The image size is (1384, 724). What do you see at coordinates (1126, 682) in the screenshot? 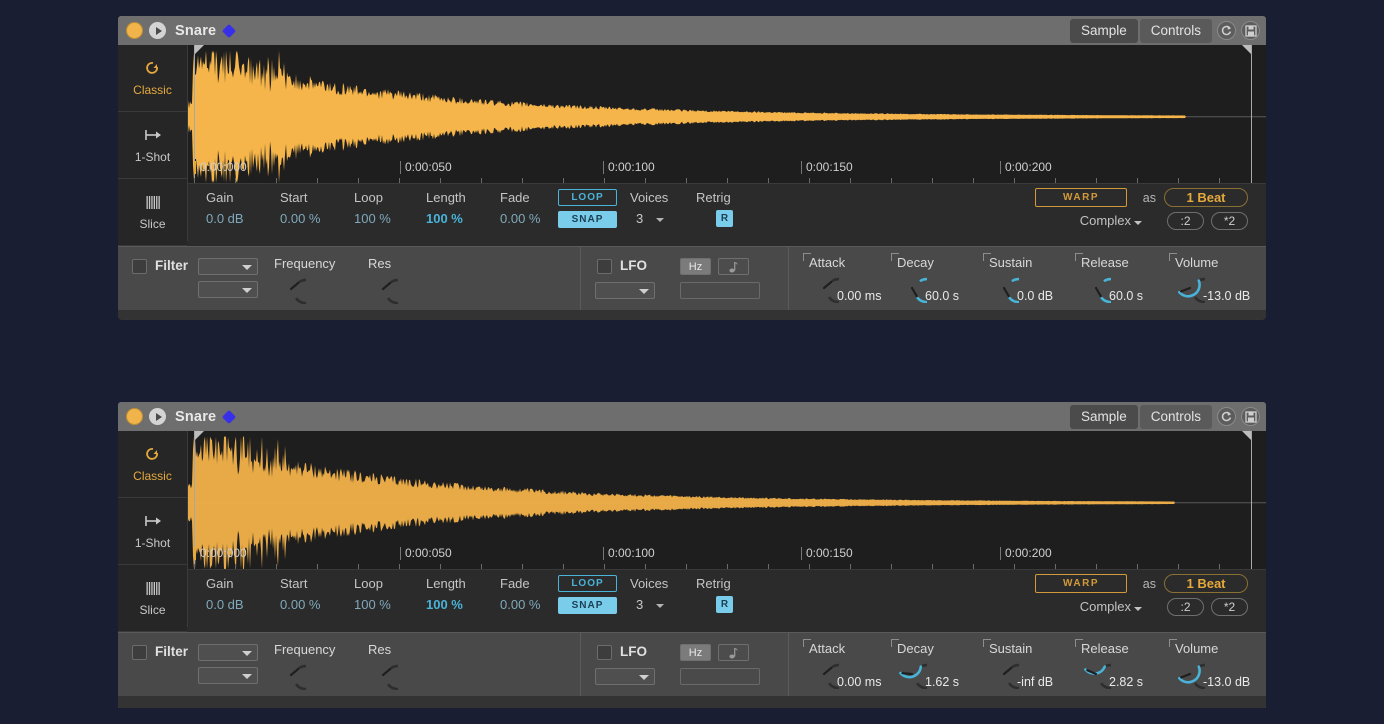
I see `envelope-release-value: 2.82 s` at bounding box center [1126, 682].